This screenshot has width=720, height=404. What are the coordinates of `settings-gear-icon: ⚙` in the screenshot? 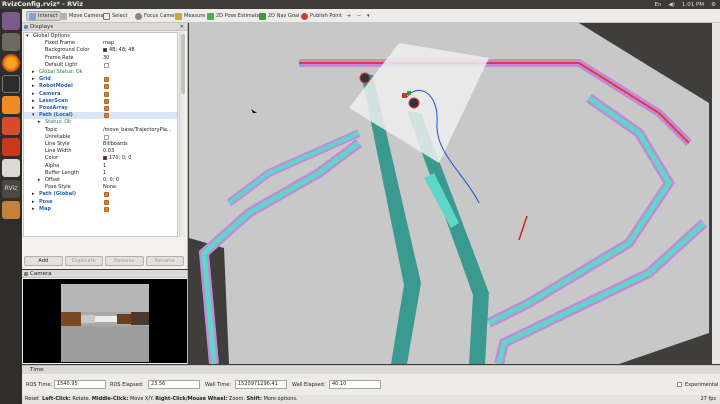 It's located at (713, 5).